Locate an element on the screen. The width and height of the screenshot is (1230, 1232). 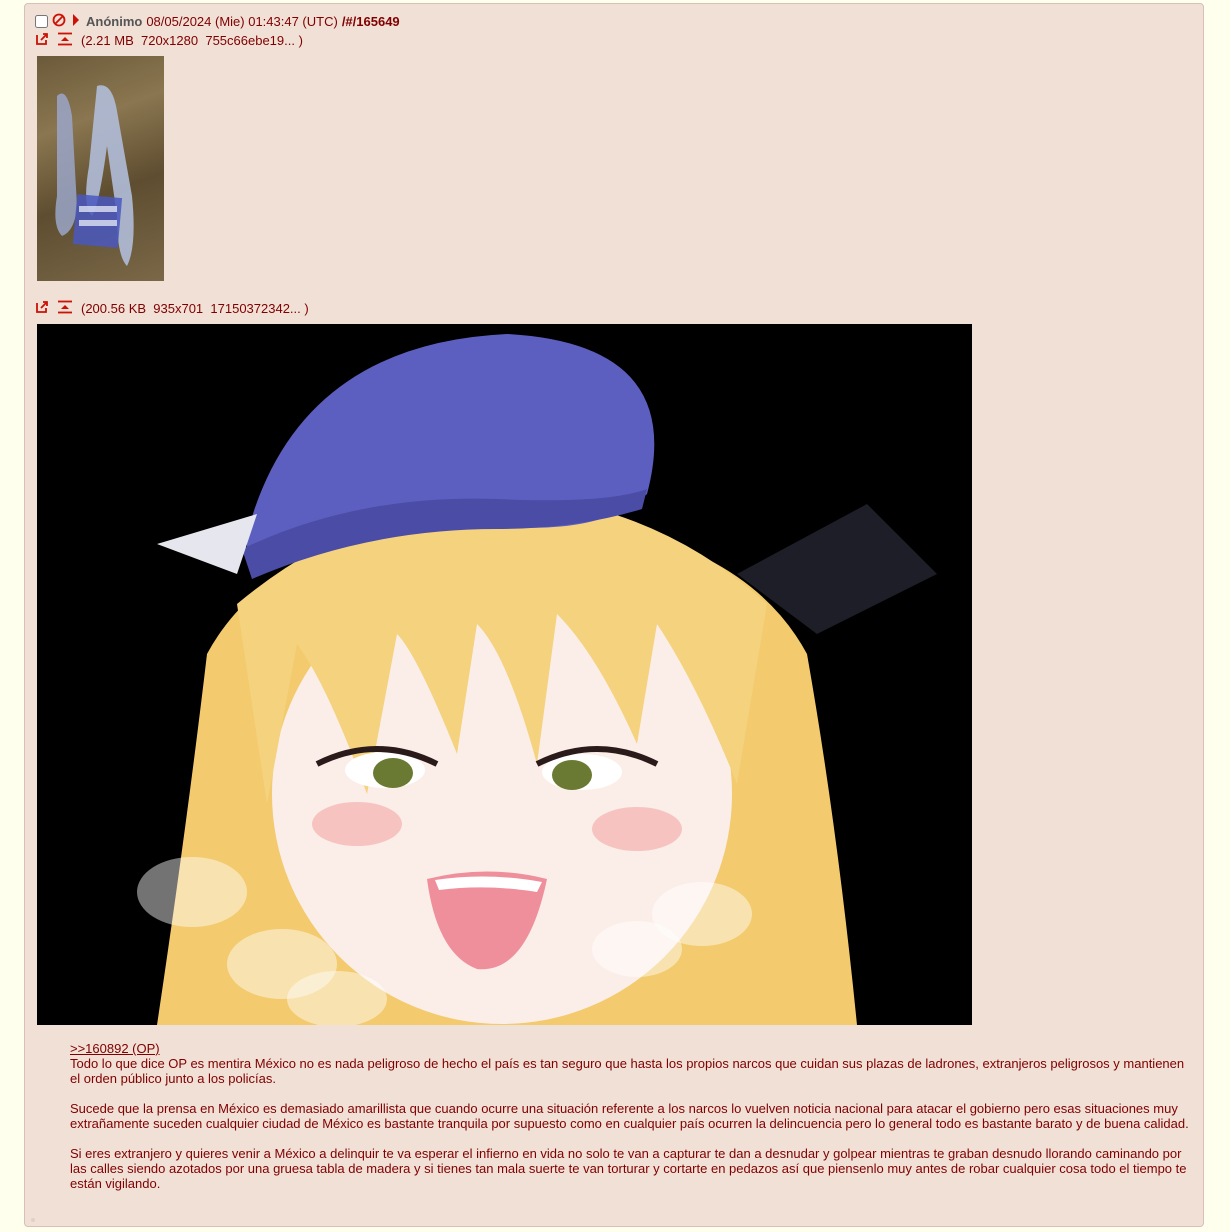
post-number-link: /#/165649 is located at coordinates (371, 21).